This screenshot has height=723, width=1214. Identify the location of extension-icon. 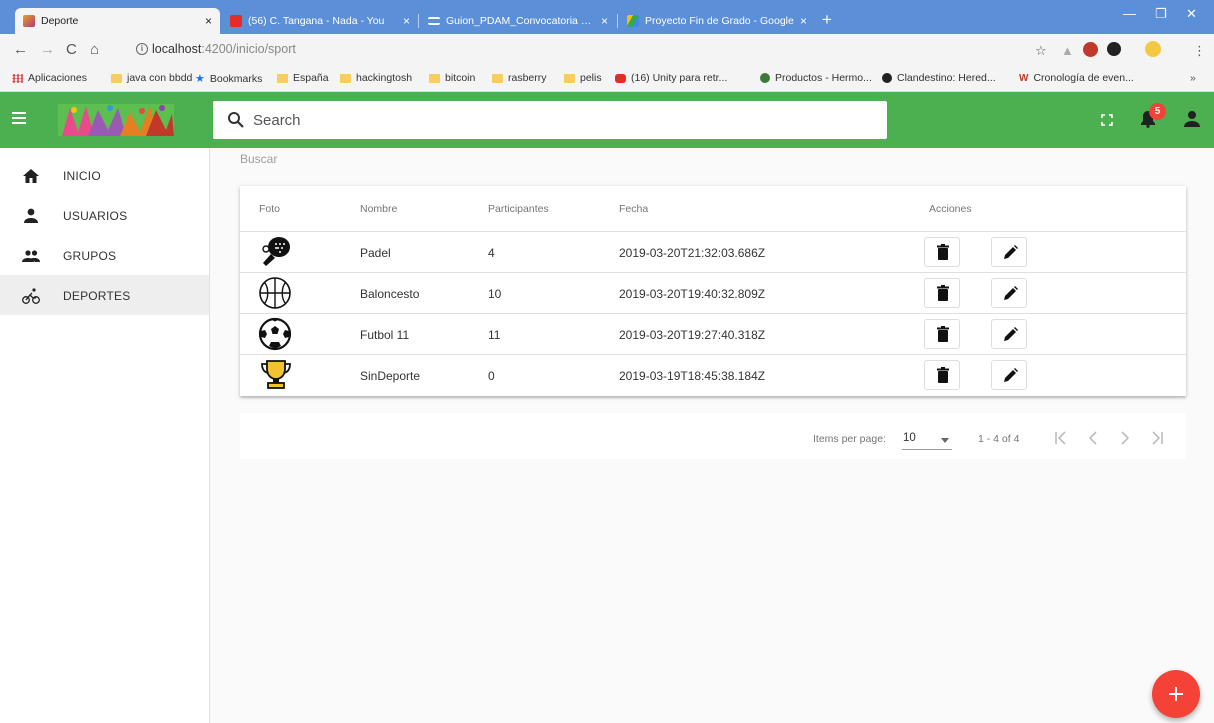
(1114, 49).